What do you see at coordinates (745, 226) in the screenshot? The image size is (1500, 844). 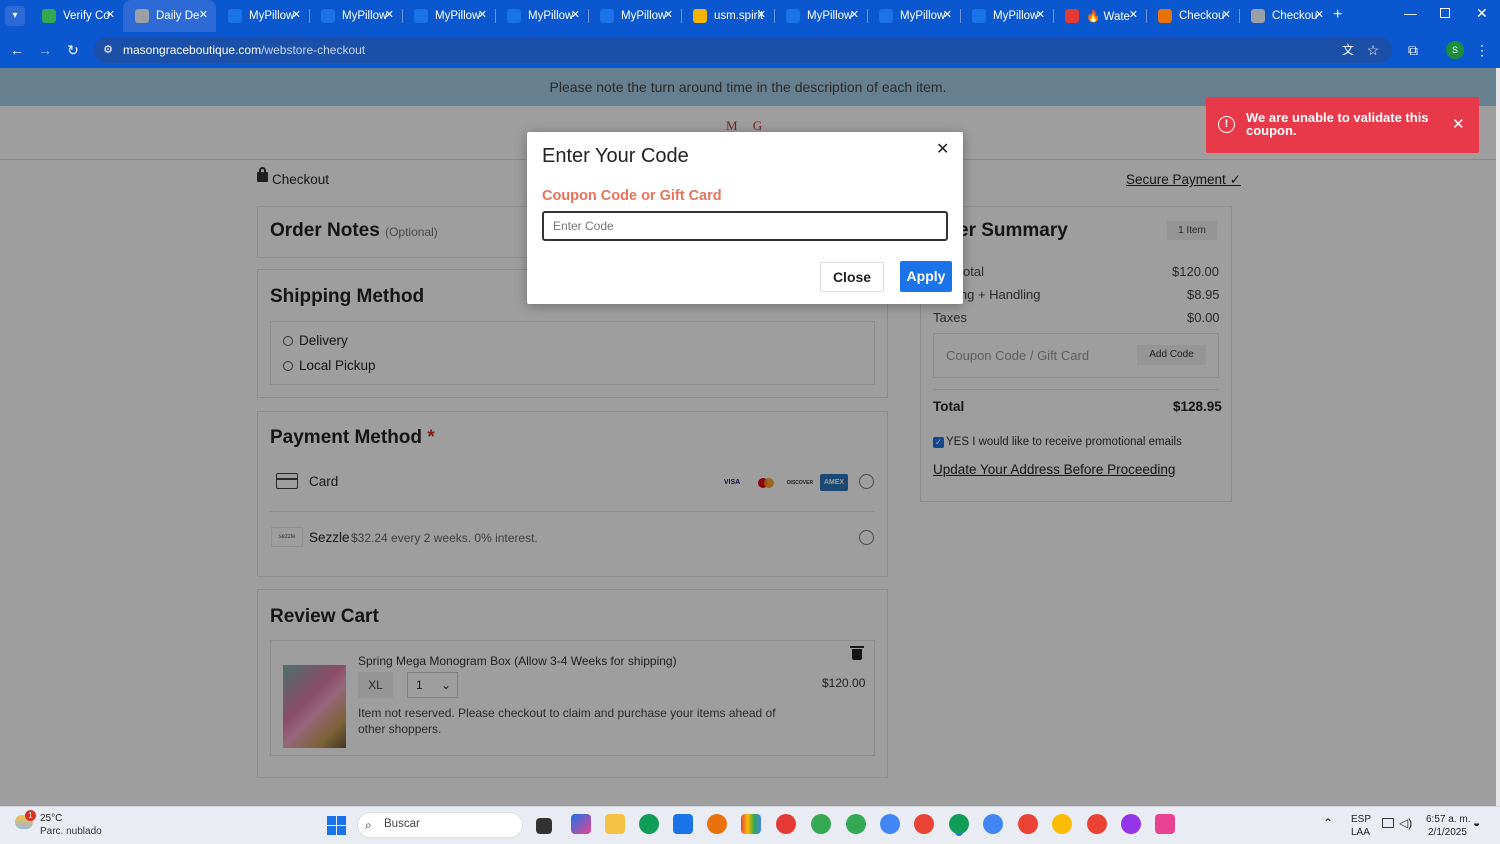 I see `code-input` at bounding box center [745, 226].